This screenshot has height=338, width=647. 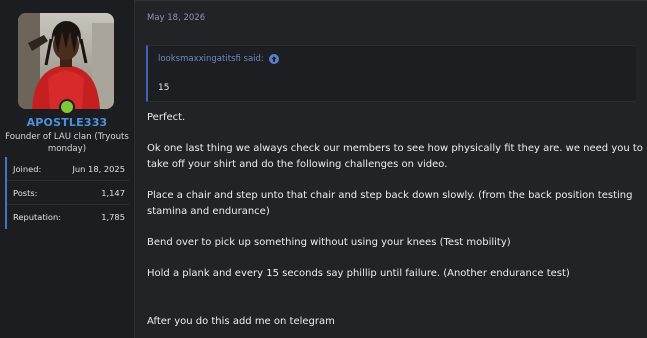 What do you see at coordinates (27, 168) in the screenshot?
I see `stat-label: Joined:` at bounding box center [27, 168].